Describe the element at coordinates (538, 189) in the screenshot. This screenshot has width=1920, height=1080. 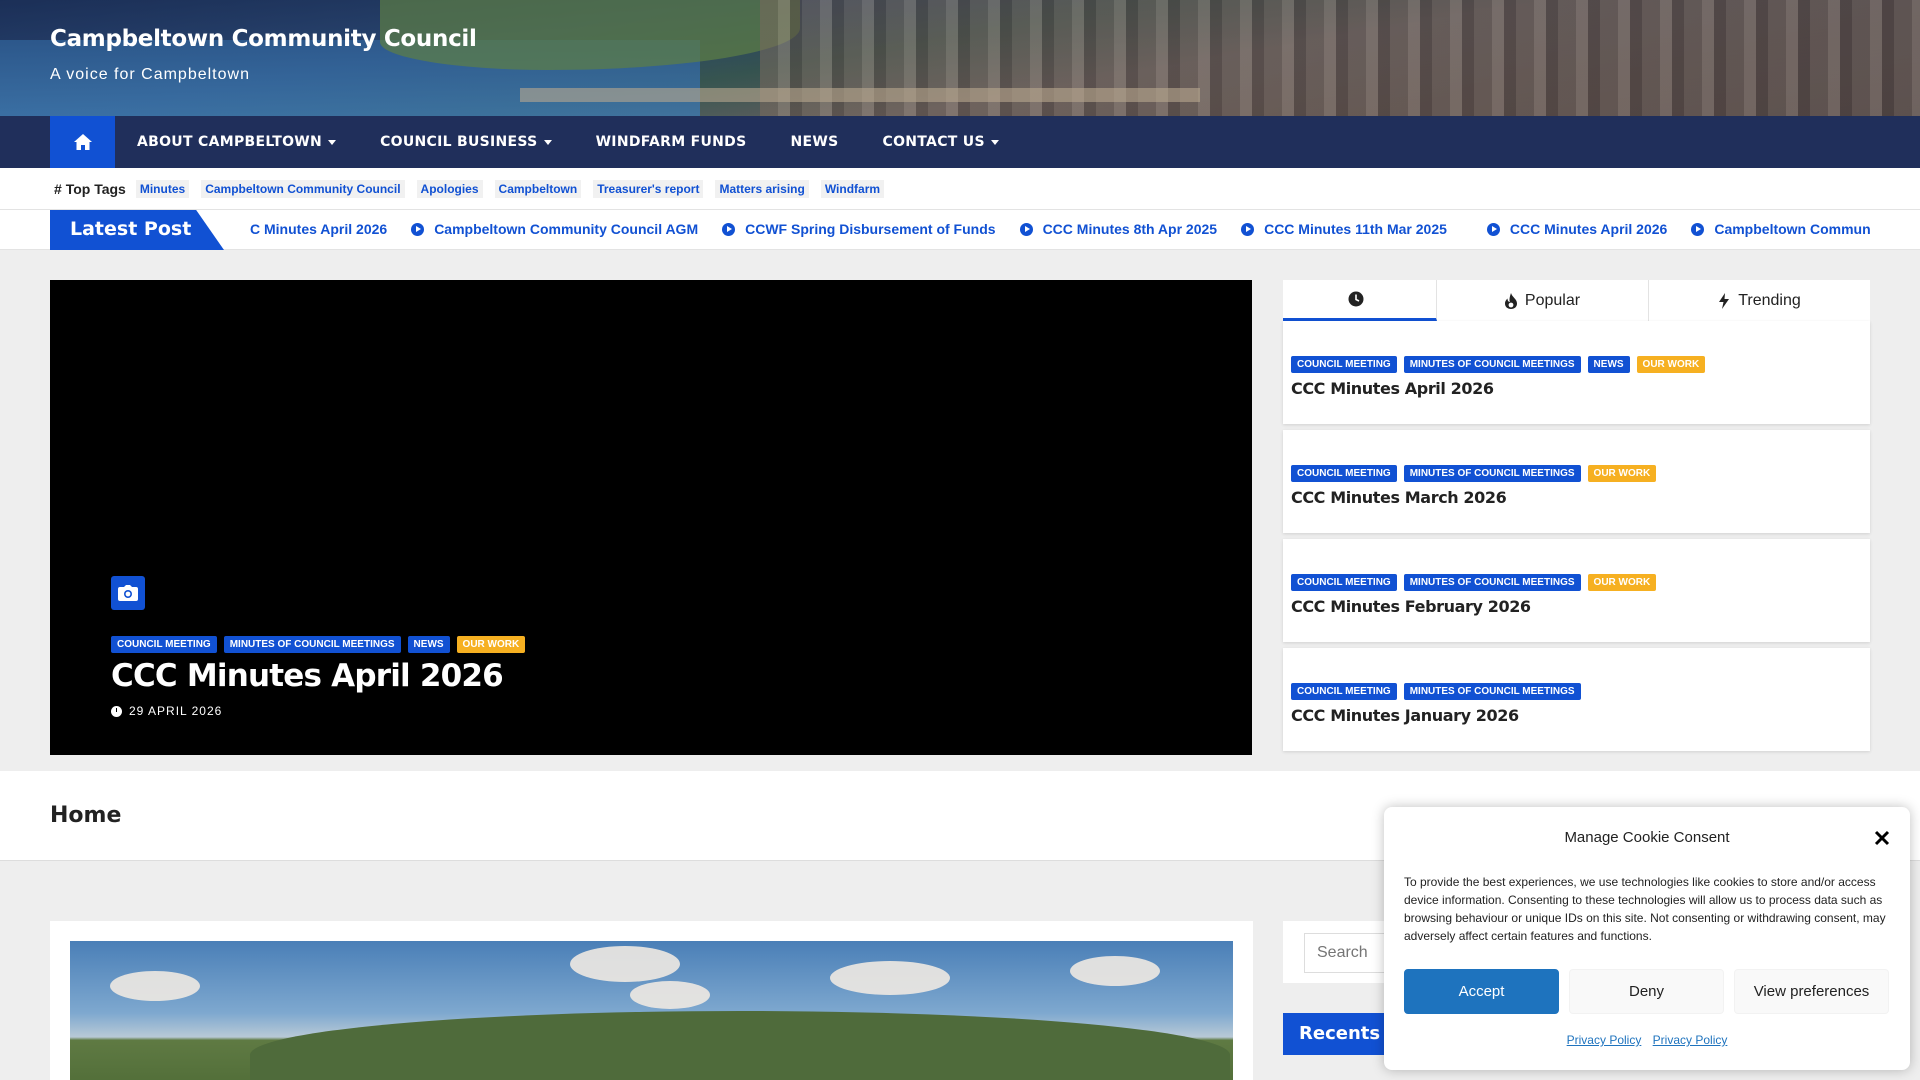
I see `tag-link: Campbeltown` at that location.